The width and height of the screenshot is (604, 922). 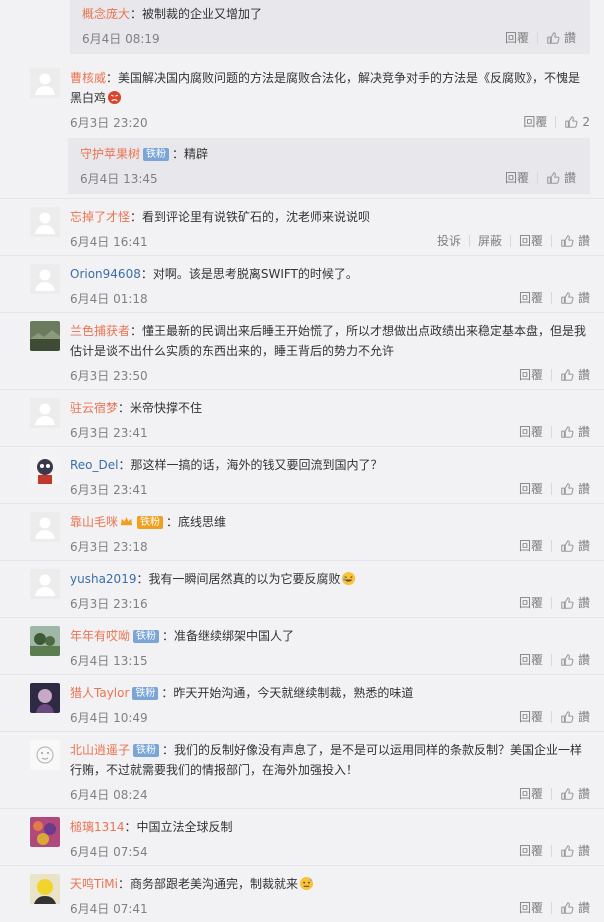 I want to click on comment-meta: 6月4日 13:15 回覆 讚, so click(x=330, y=660).